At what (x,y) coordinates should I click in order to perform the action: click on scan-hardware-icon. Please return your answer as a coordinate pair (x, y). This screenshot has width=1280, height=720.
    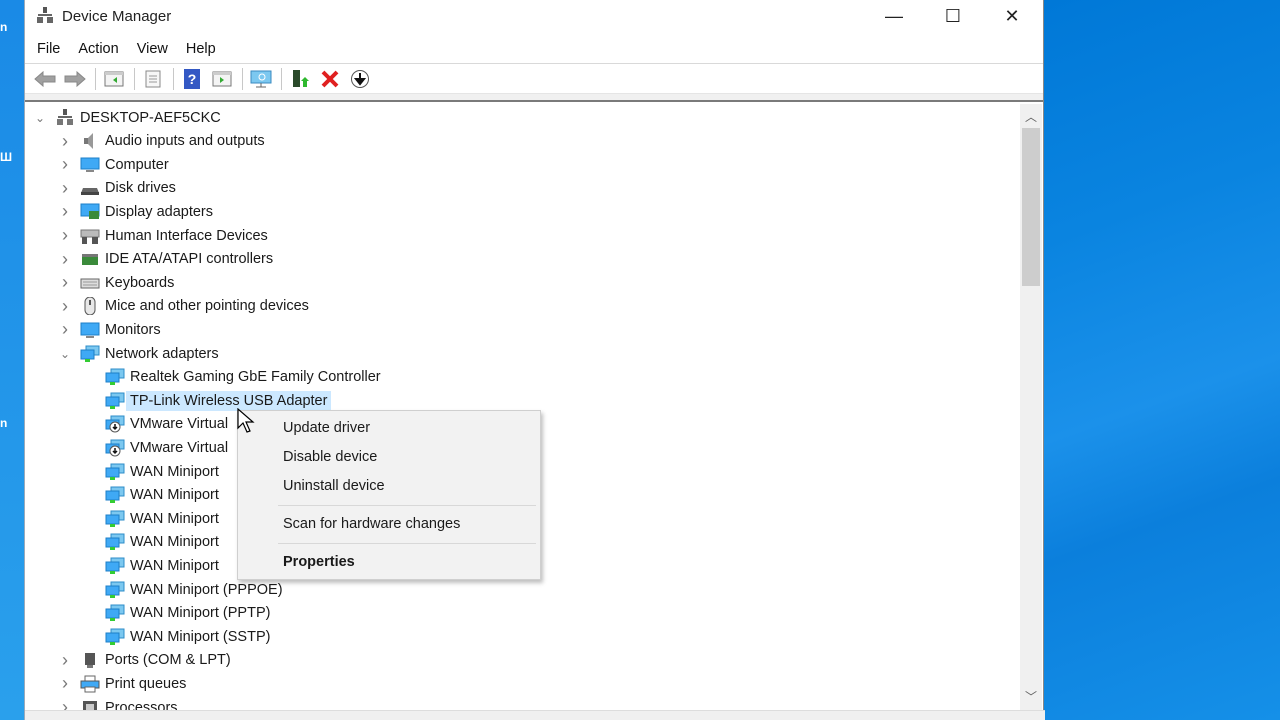
    Looking at the image, I should click on (261, 78).